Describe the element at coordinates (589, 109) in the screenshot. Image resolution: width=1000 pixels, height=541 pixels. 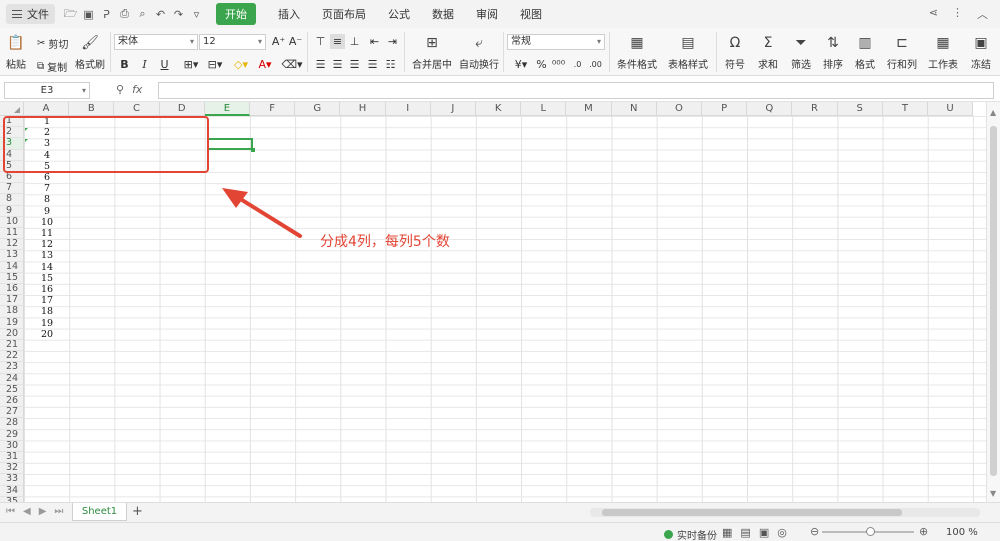
I see `column-header: M` at that location.